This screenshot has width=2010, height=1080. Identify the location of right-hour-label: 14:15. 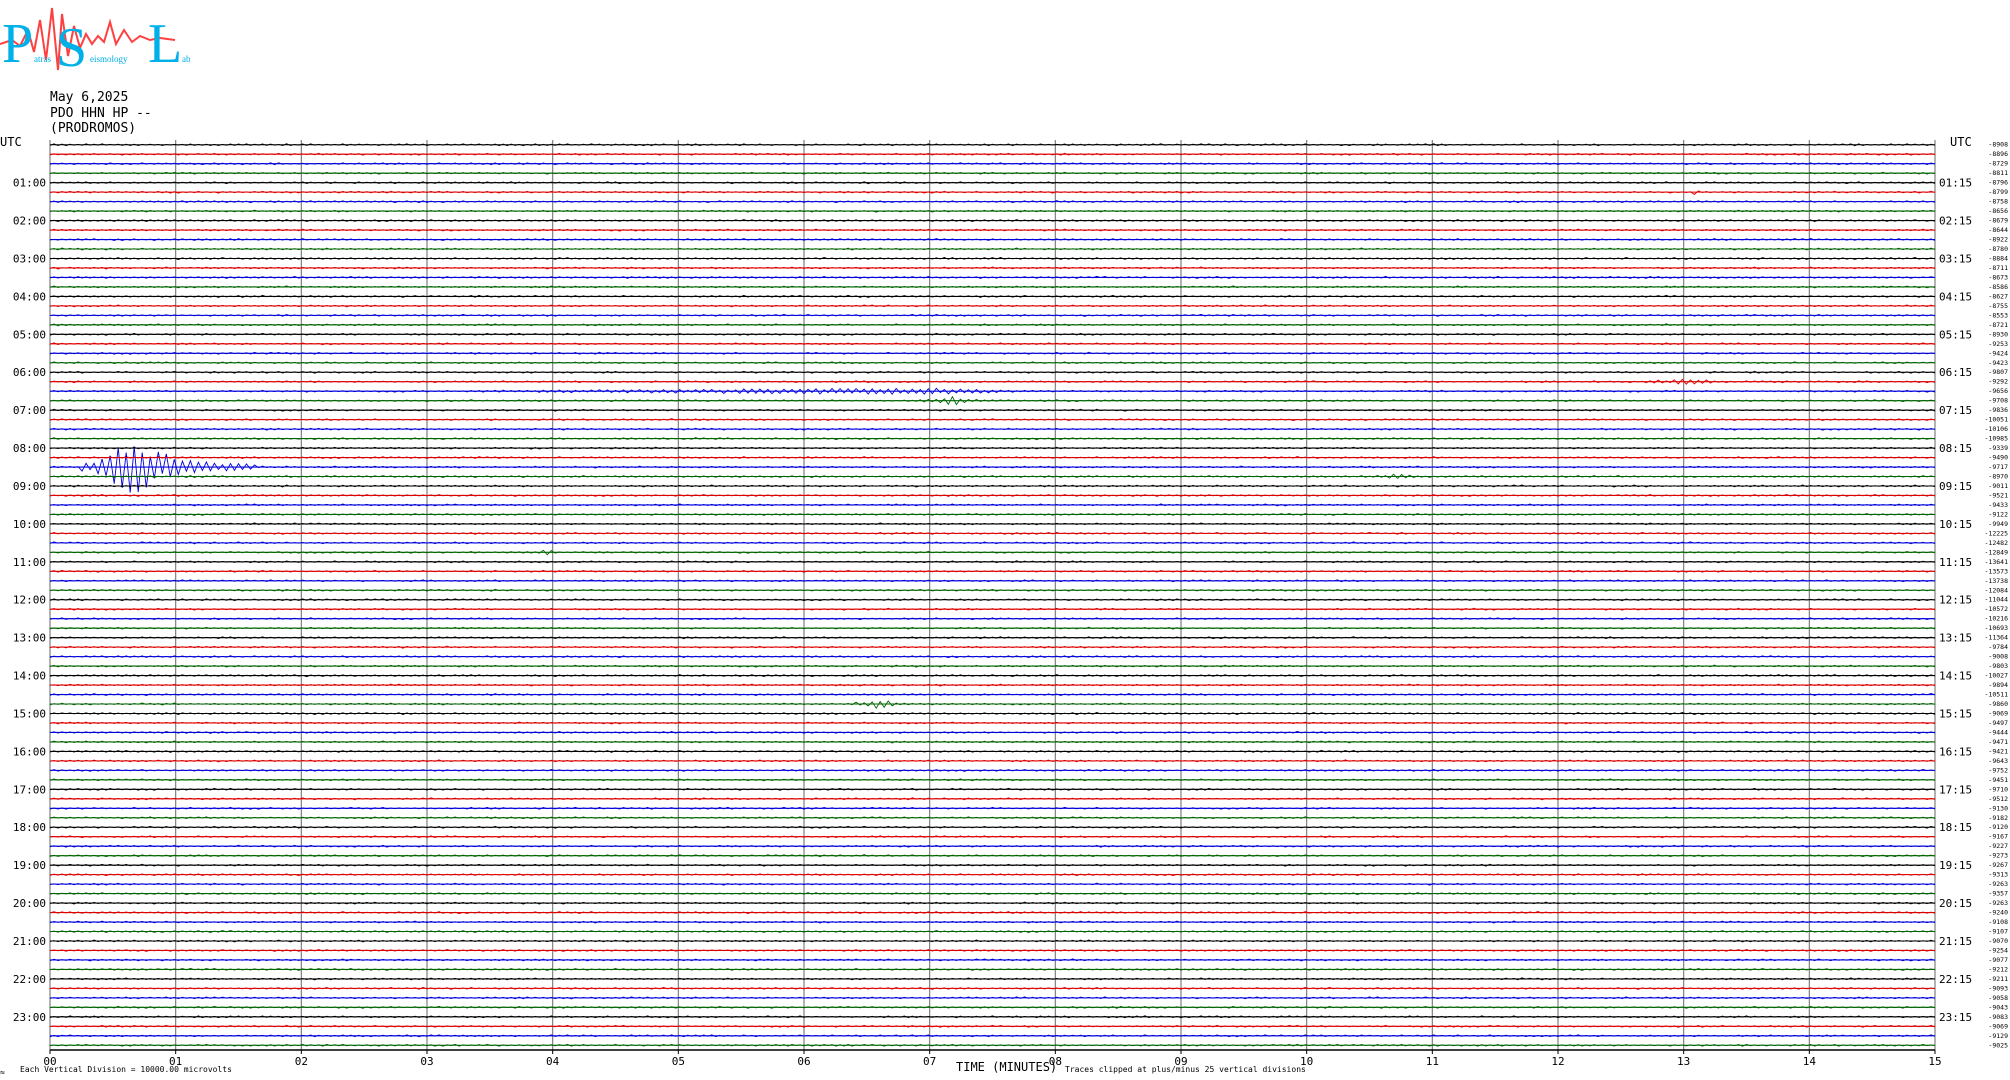
(1955, 676).